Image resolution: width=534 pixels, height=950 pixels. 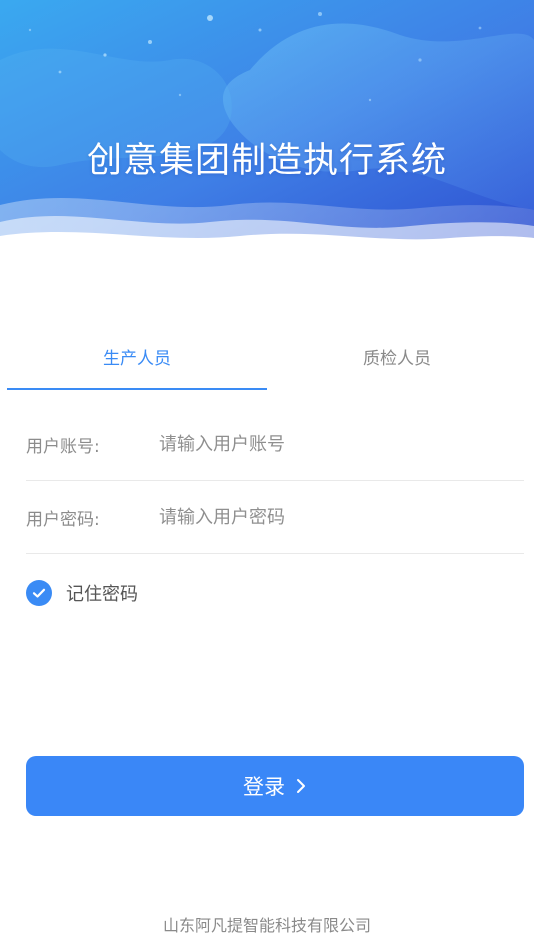 I want to click on chevron-right-icon, so click(x=301, y=786).